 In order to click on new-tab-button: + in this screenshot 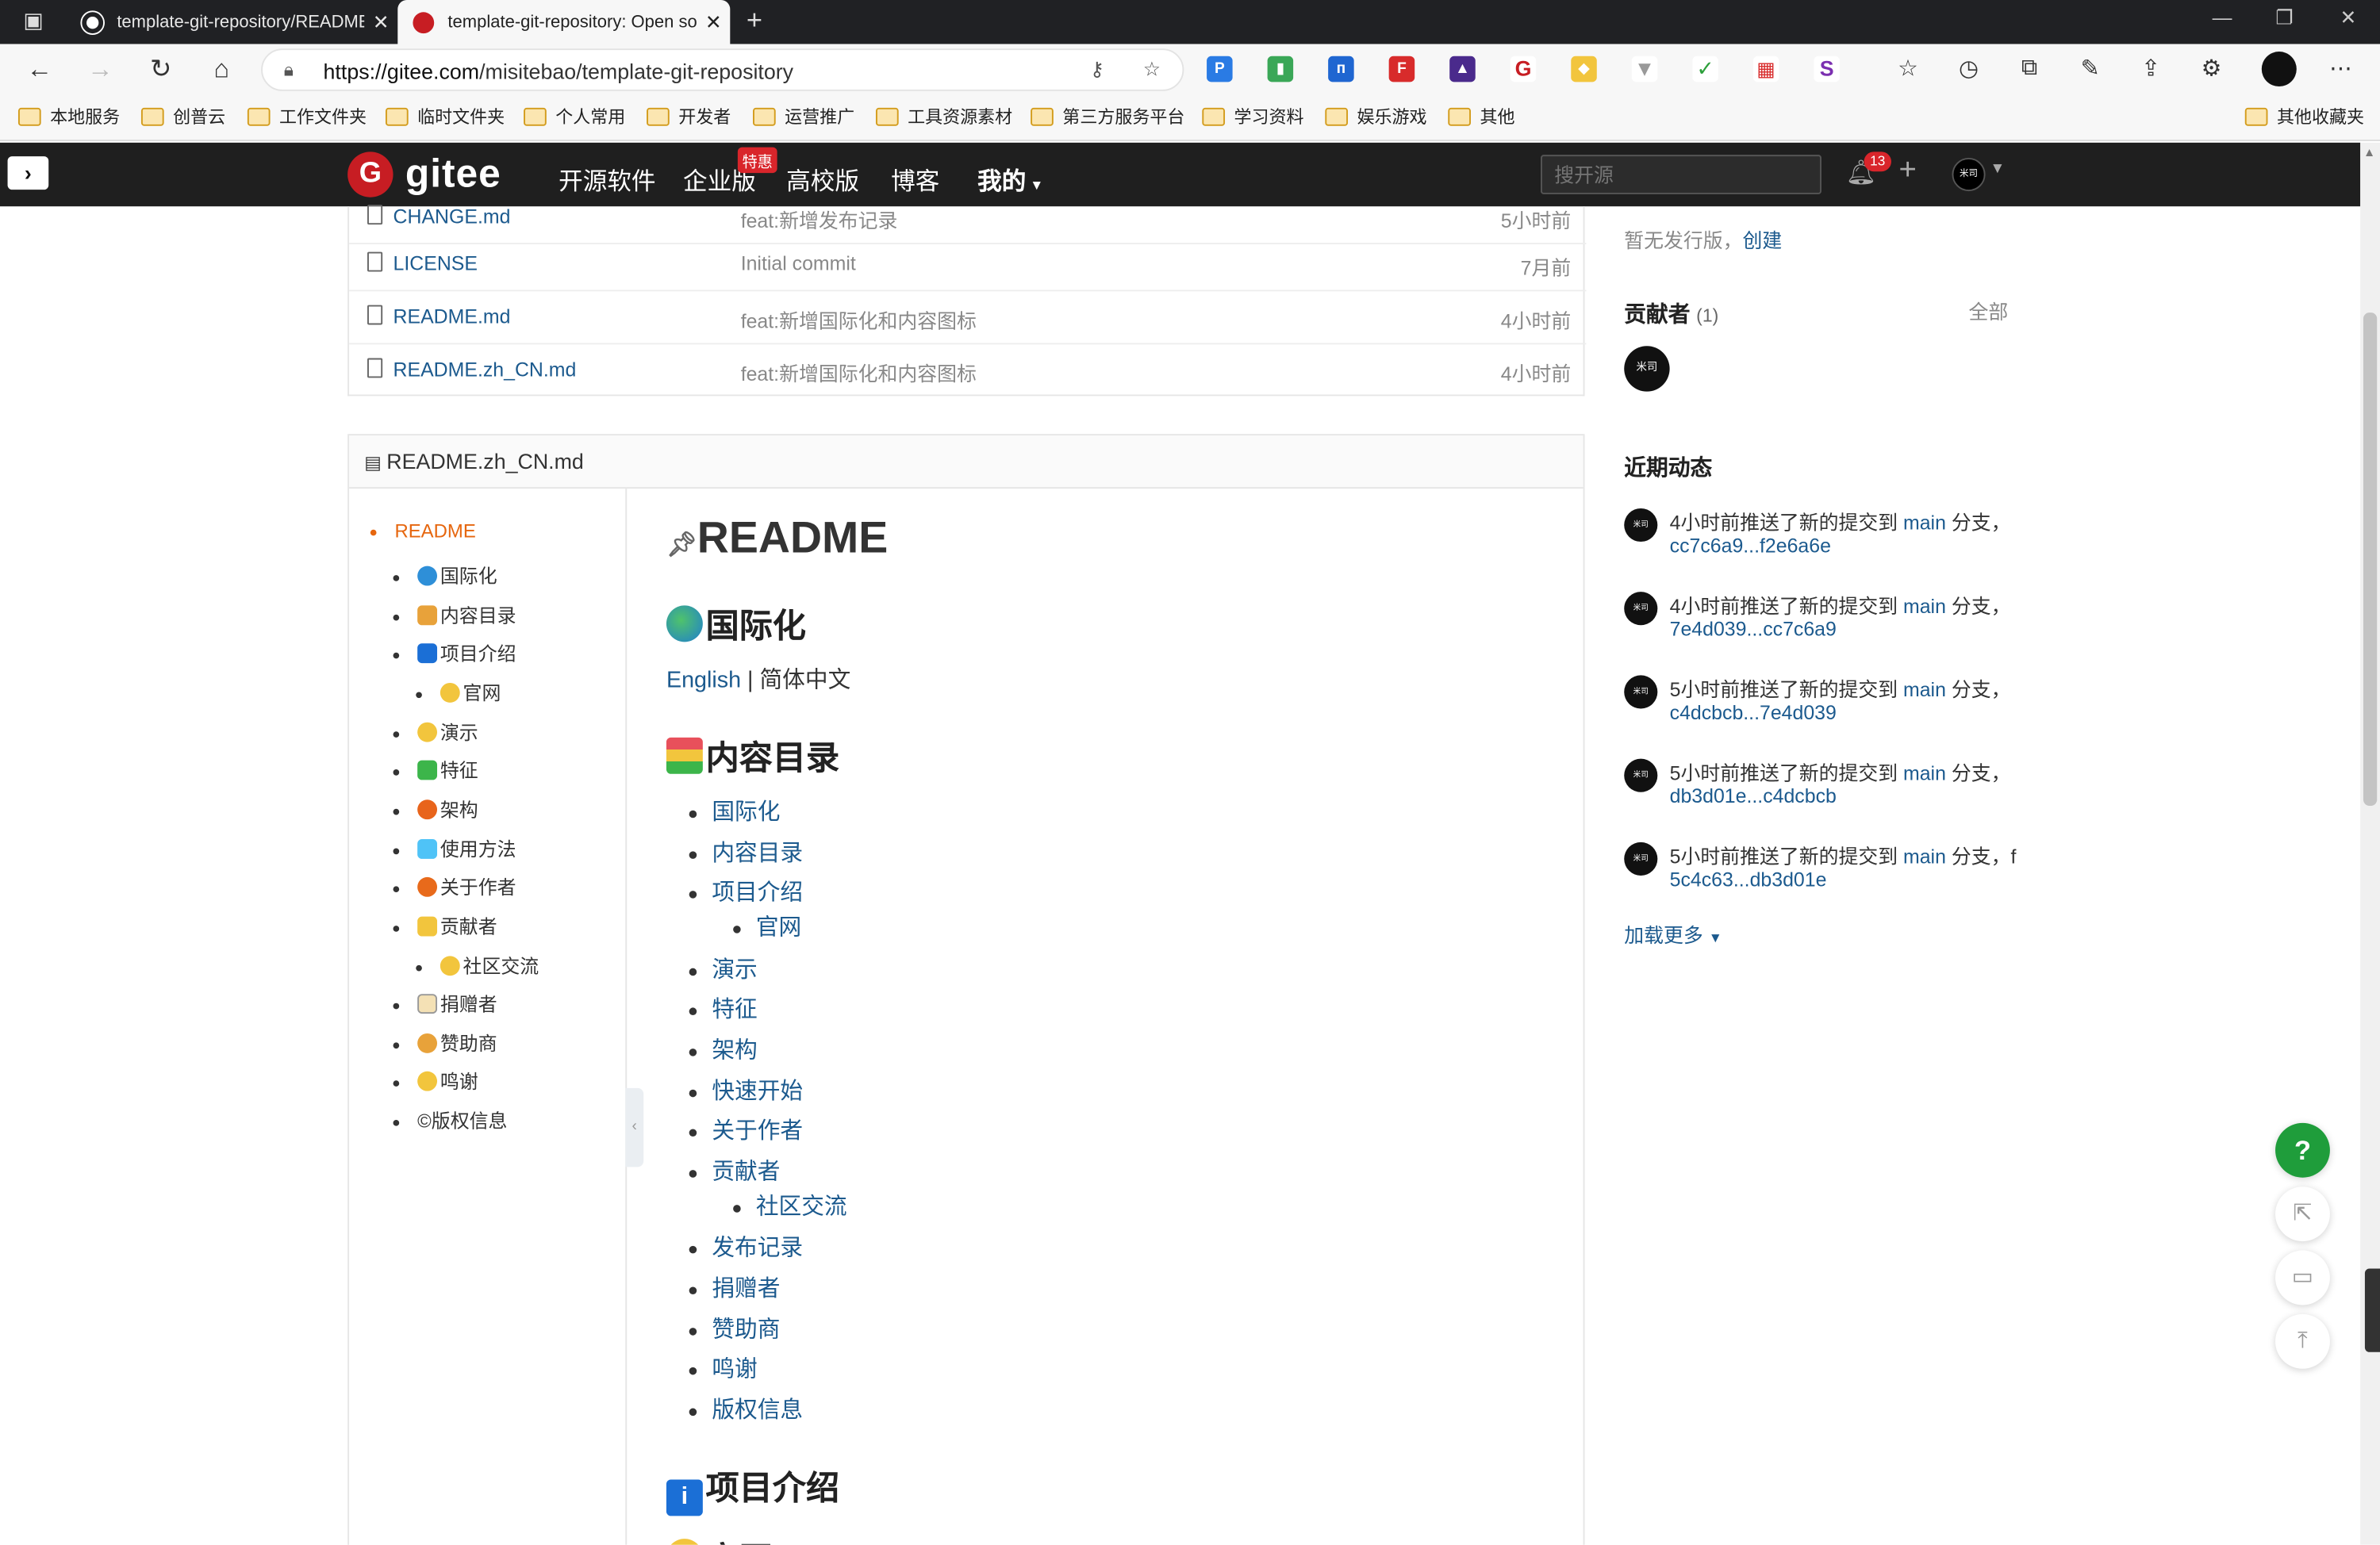, I will do `click(754, 20)`.